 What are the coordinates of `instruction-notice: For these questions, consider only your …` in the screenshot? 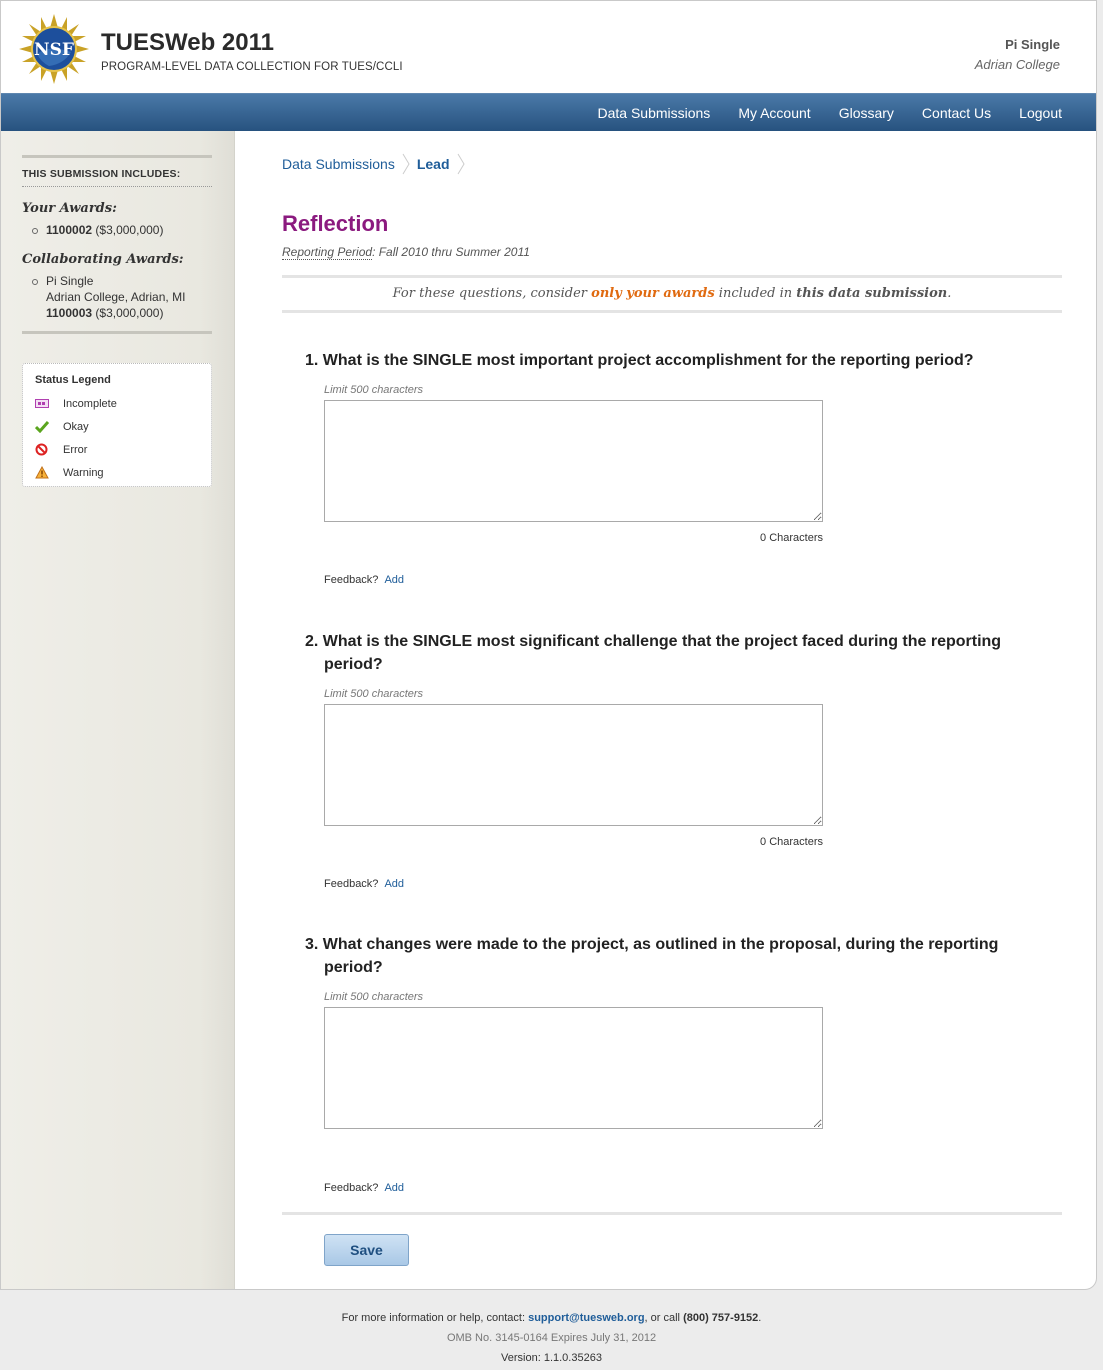 It's located at (672, 294).